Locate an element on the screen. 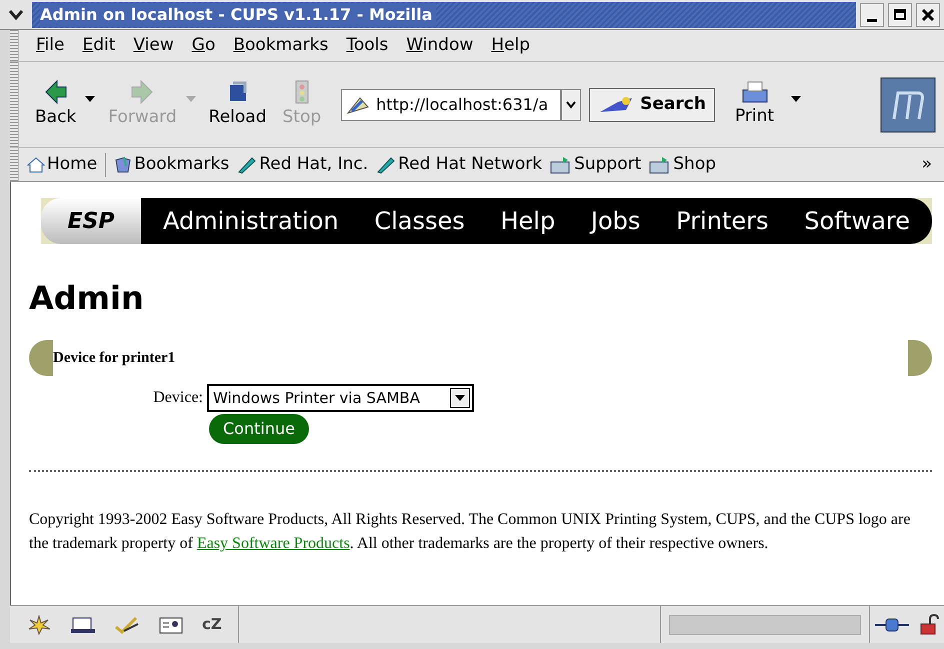 The height and width of the screenshot is (649, 944). section-title: Device for printer1 is located at coordinates (114, 358).